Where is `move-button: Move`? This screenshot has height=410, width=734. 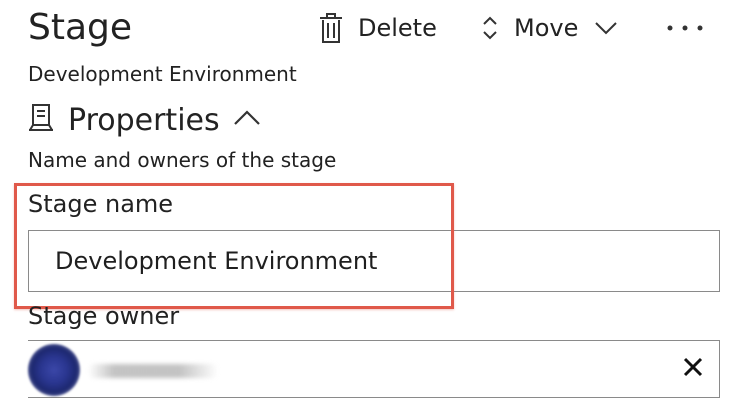 move-button: Move is located at coordinates (549, 28).